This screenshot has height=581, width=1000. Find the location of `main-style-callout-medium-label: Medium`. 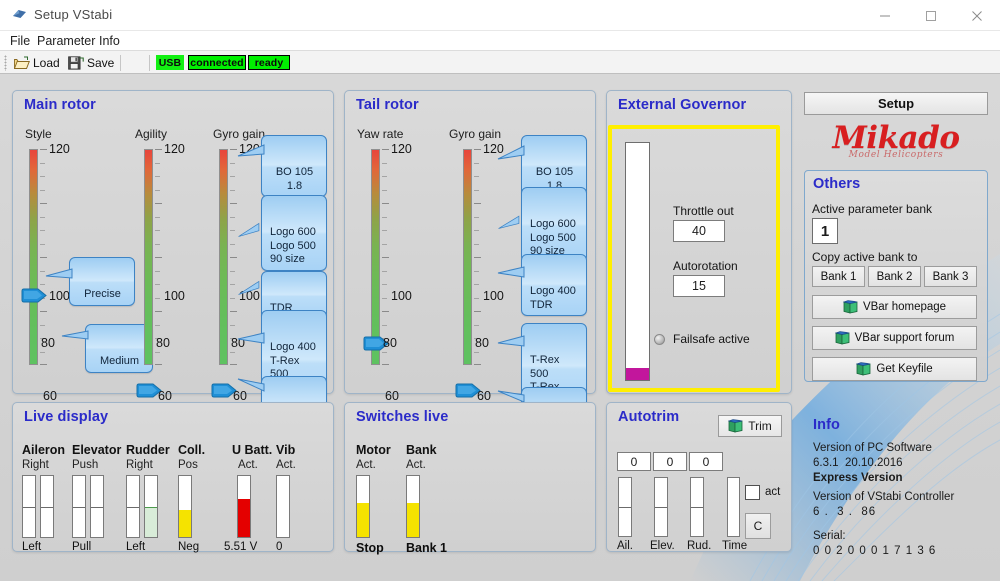

main-style-callout-medium-label: Medium is located at coordinates (119, 361).